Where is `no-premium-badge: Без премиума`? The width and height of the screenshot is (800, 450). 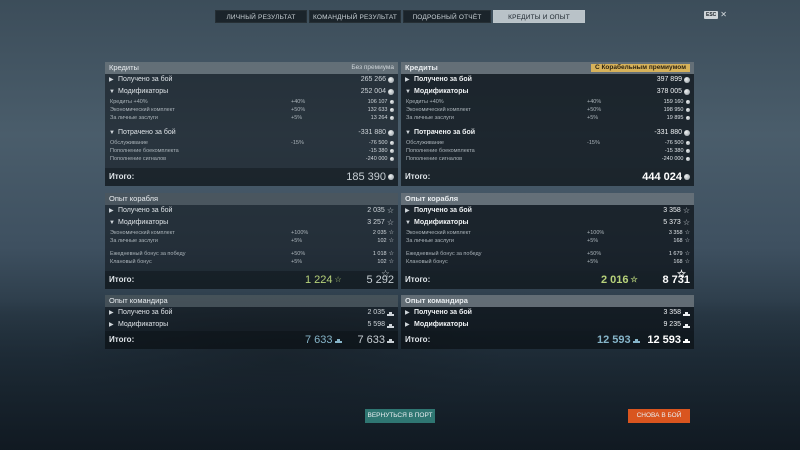
no-premium-badge: Без премиума is located at coordinates (372, 67).